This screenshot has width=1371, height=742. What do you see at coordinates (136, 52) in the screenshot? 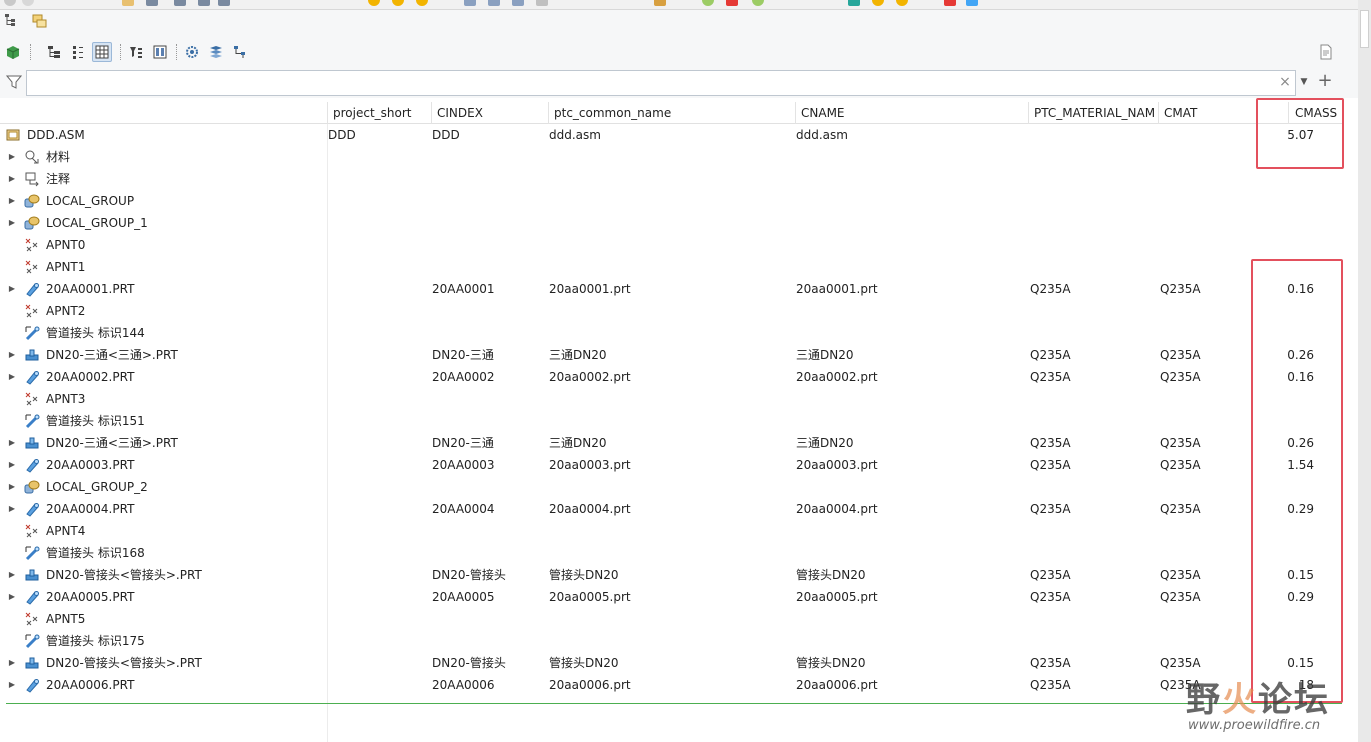
I see `tree-filters-icon` at bounding box center [136, 52].